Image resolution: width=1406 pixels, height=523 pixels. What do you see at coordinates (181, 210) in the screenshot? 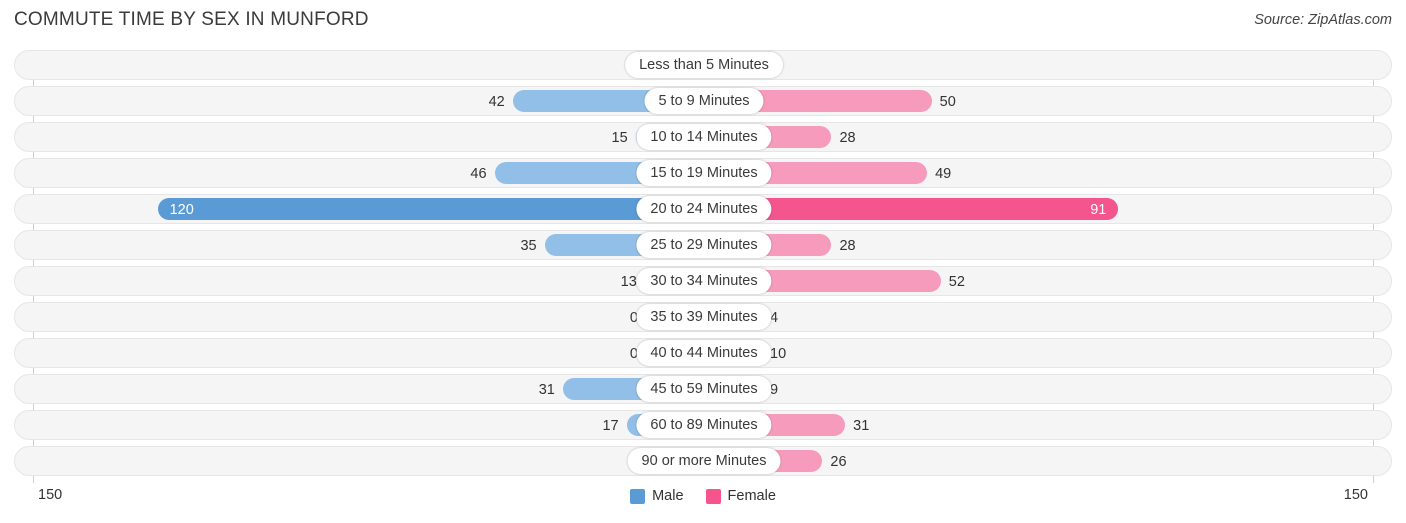
I see `value-label-male: 120` at bounding box center [181, 210].